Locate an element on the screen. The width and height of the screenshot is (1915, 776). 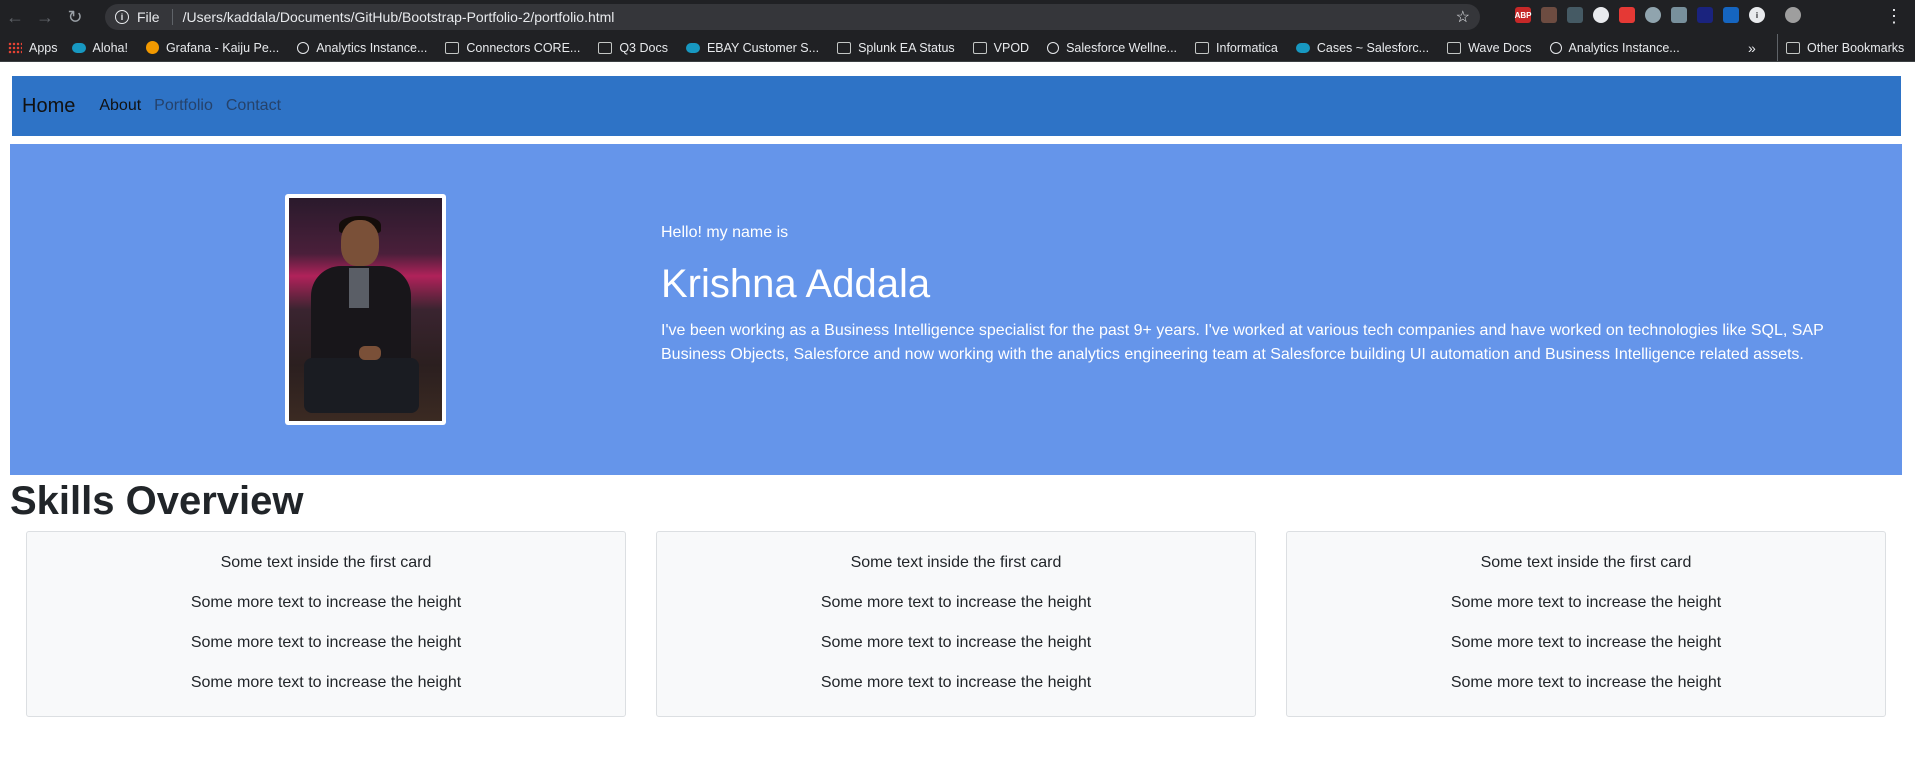
bookmark-item: Wave Docs is located at coordinates (1489, 48).